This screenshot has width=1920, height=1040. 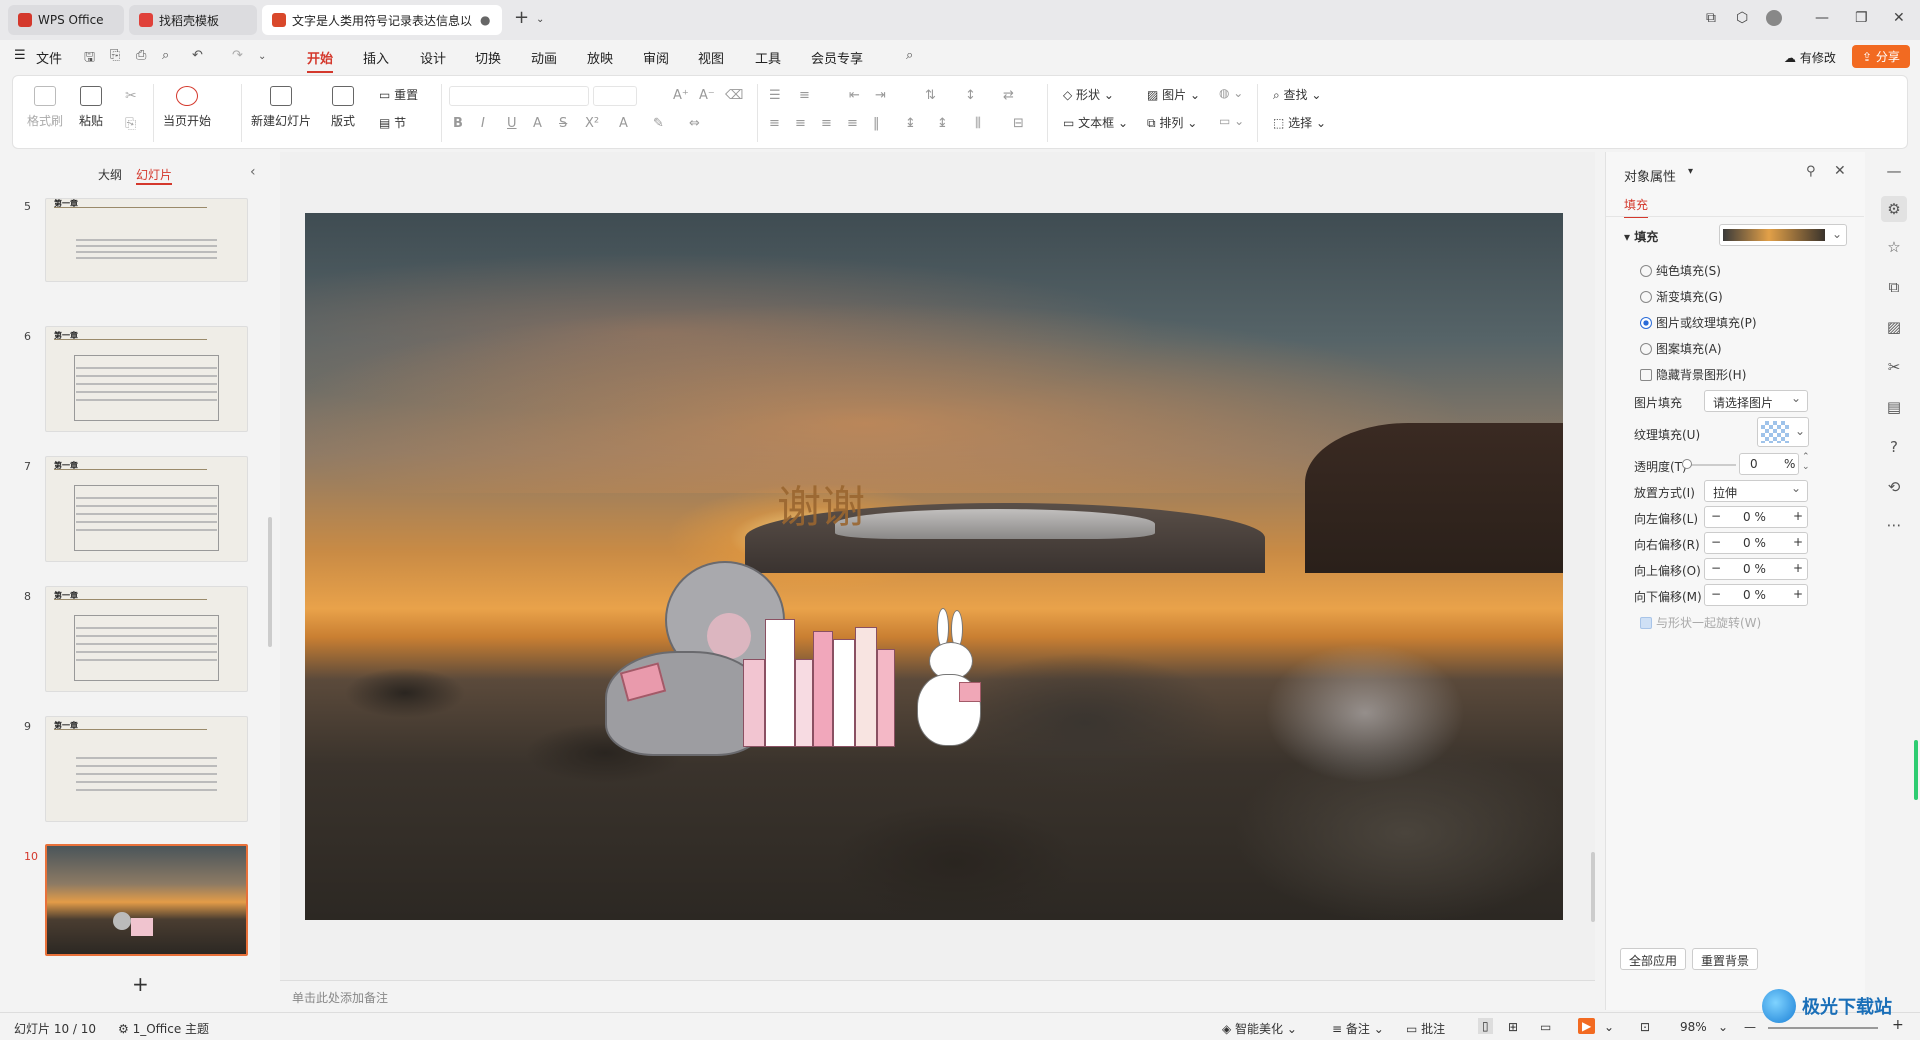 What do you see at coordinates (1425, 1028) in the screenshot?
I see `comments-button: ▭ 批注` at bounding box center [1425, 1028].